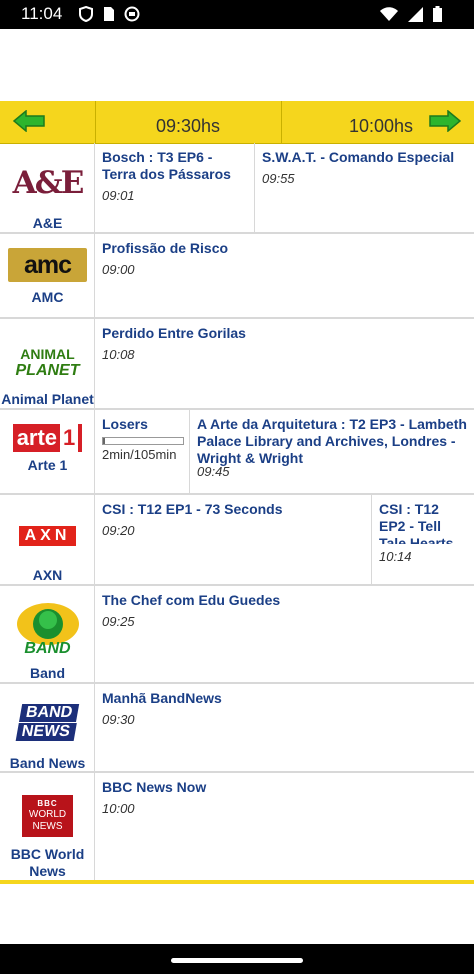 The image size is (474, 974). I want to click on axn-logo-text: AXN, so click(47, 536).